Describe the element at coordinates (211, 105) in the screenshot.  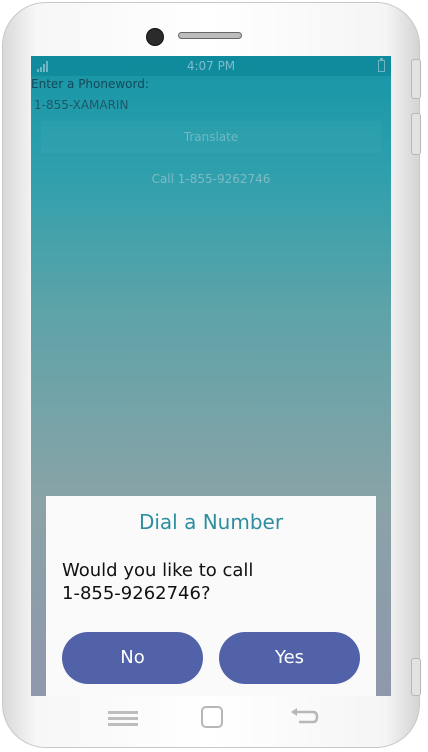
I see `phoneword-input: 1-855-XAMARIN` at that location.